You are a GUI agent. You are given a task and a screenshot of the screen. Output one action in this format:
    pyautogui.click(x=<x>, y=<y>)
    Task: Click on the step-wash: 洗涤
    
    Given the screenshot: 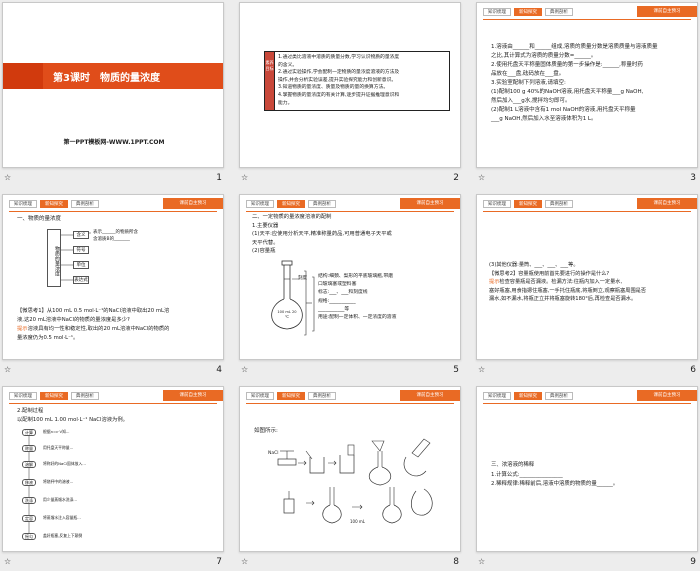 What is the action you would take?
    pyautogui.click(x=29, y=500)
    